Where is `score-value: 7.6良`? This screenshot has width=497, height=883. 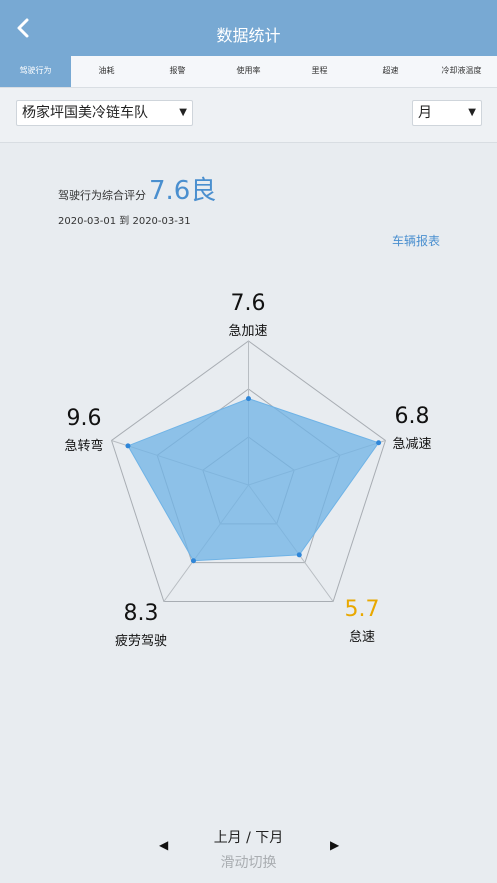 score-value: 7.6良 is located at coordinates (183, 191).